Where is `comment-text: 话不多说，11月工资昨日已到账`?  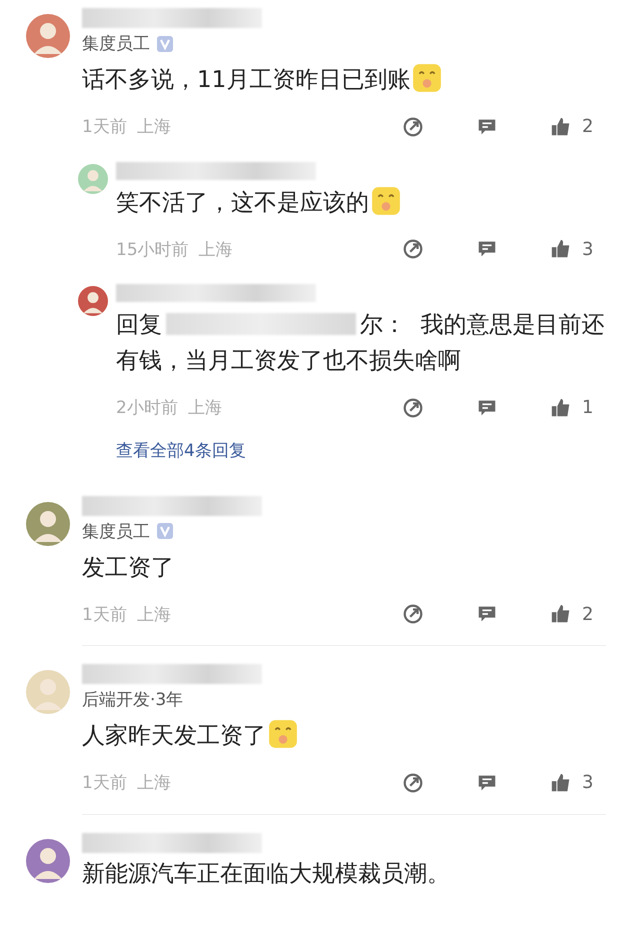 comment-text: 话不多说，11月工资昨日已到账 is located at coordinates (344, 81).